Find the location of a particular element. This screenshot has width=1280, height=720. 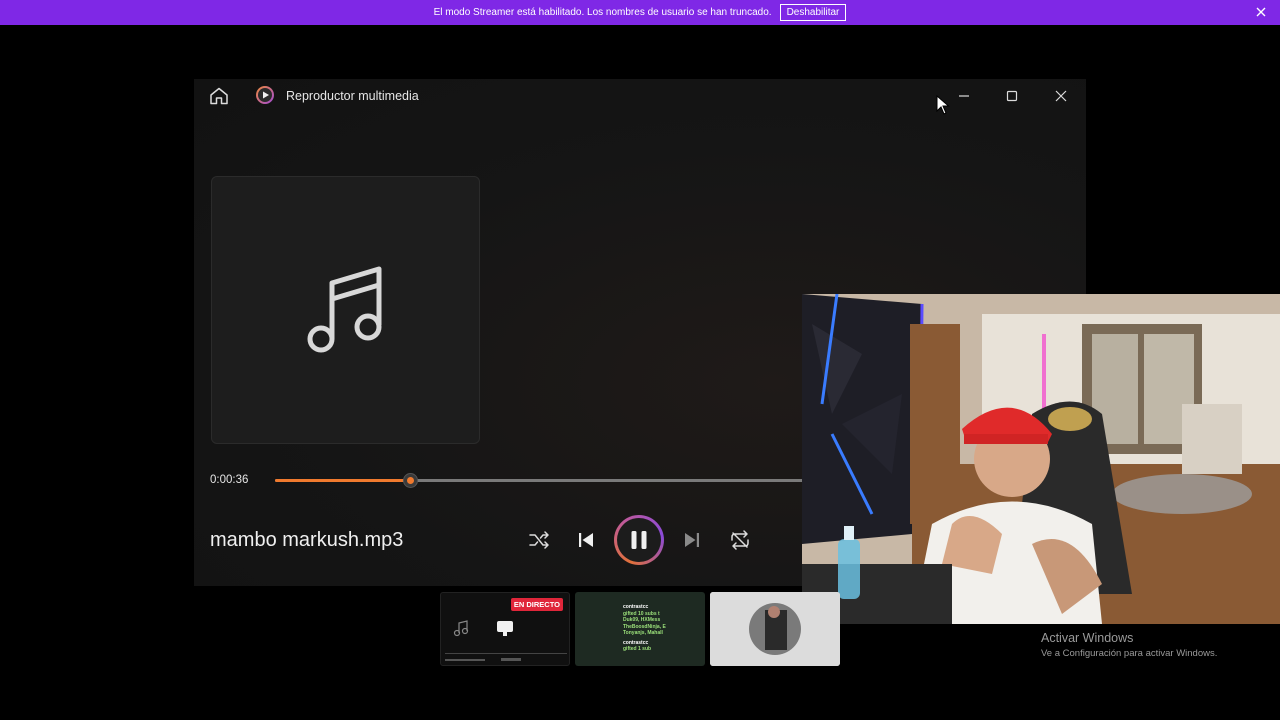

mouse-cursor-icon is located at coordinates (943, 105).